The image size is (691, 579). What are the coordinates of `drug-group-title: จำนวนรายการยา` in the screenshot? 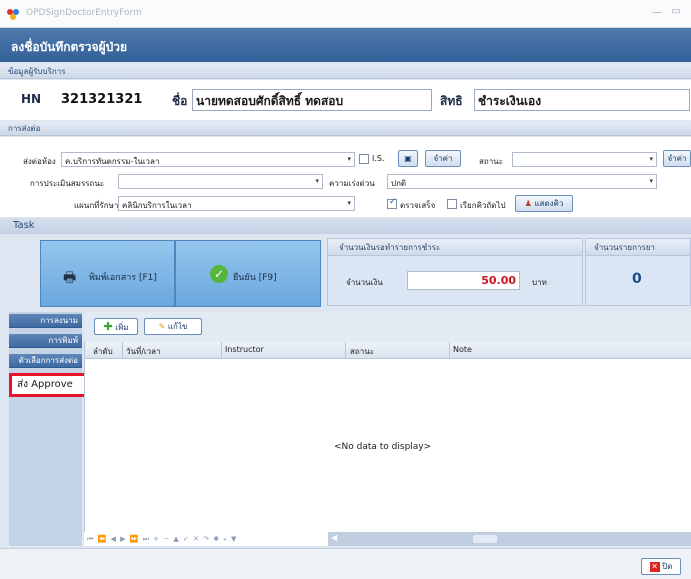 It's located at (638, 247).